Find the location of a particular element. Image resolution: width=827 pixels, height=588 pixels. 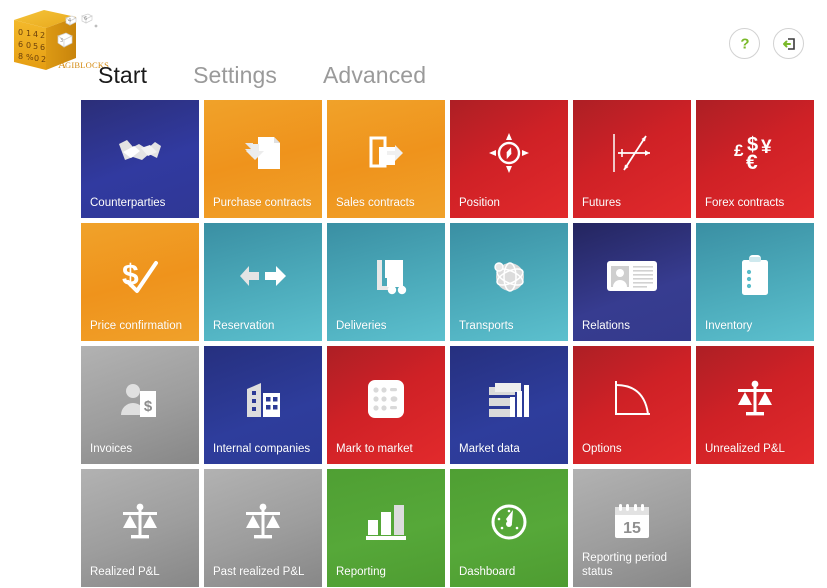

tile-label: Dashboard is located at coordinates (487, 571).